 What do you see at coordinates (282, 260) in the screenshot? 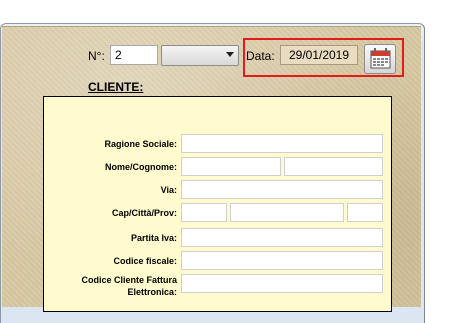
I see `codice-fiscale-input` at bounding box center [282, 260].